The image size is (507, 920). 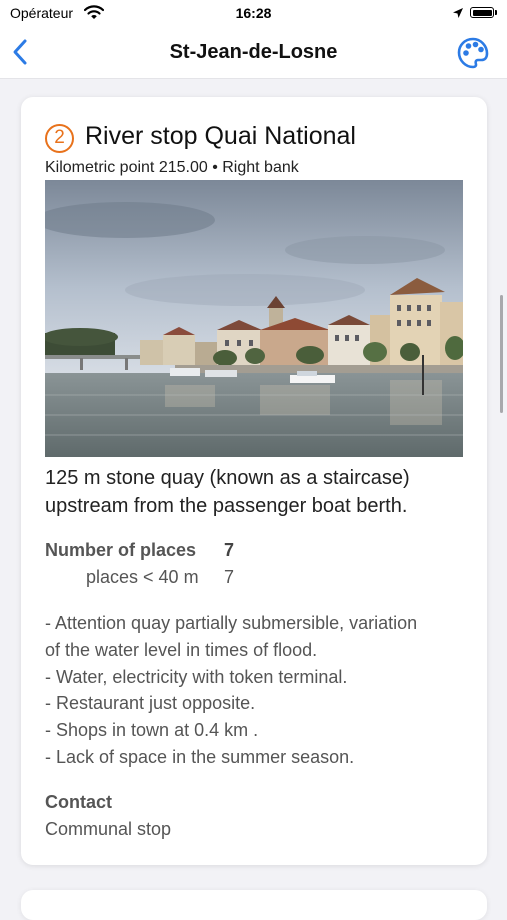 I want to click on places-label: Number of places, so click(x=121, y=550).